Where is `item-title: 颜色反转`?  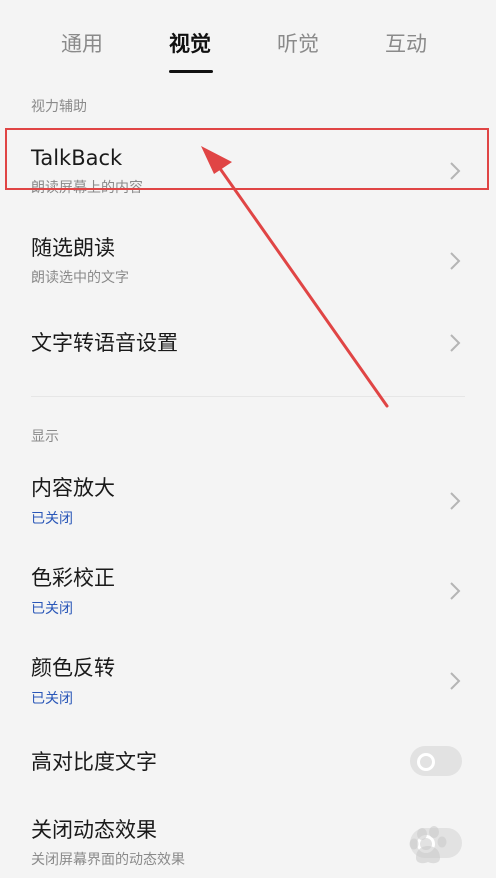 item-title: 颜色反转 is located at coordinates (73, 668).